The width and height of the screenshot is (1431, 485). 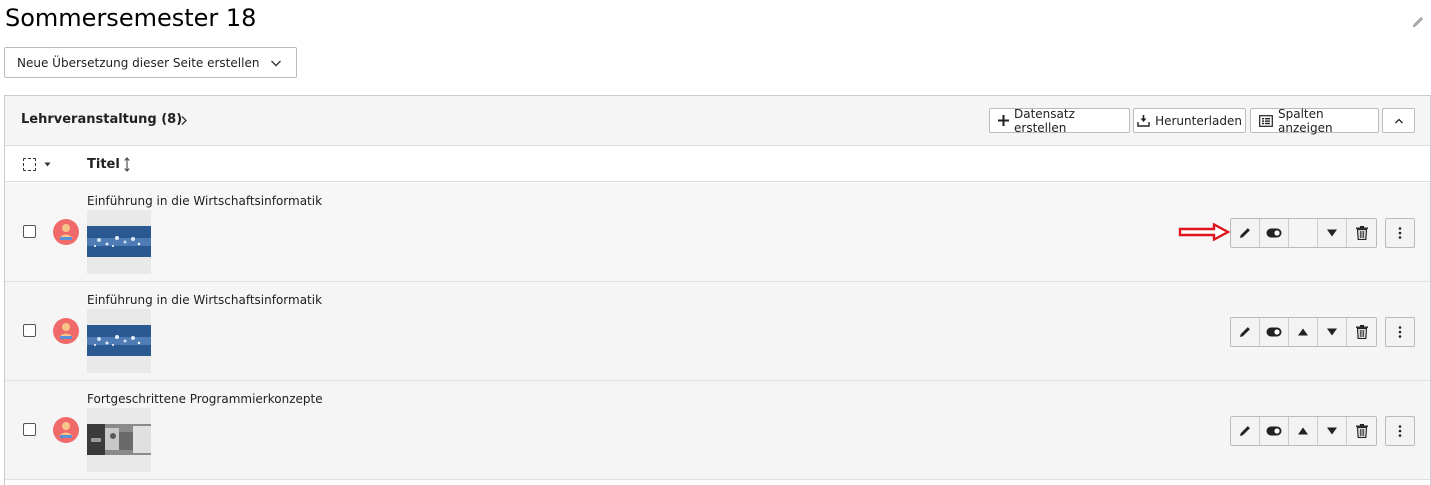 I want to click on chevron-up-icon, so click(x=1398, y=120).